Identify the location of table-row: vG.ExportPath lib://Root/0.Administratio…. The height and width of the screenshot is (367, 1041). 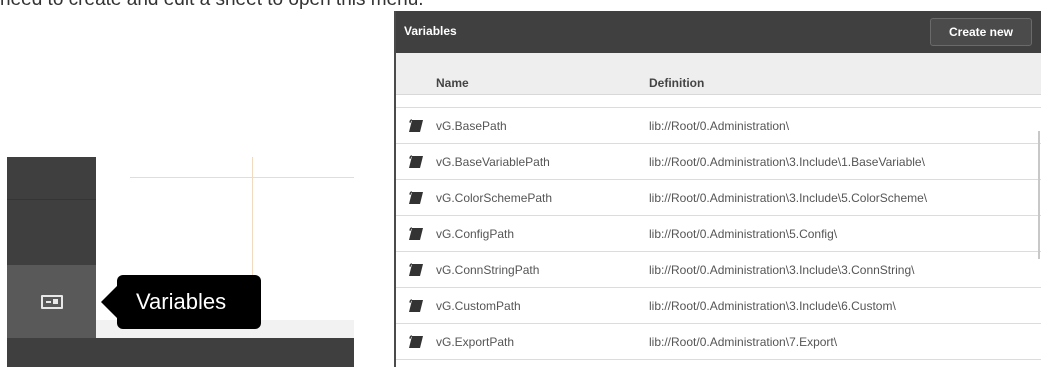
(717, 342).